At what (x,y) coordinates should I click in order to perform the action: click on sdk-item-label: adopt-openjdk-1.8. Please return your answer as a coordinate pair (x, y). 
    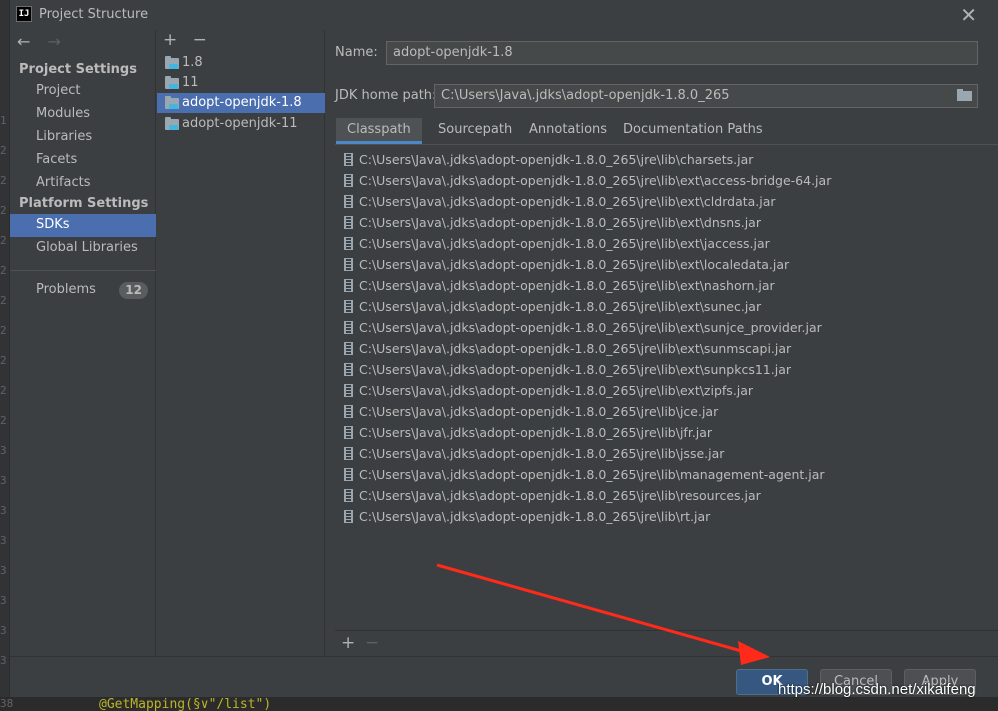
    Looking at the image, I should click on (242, 102).